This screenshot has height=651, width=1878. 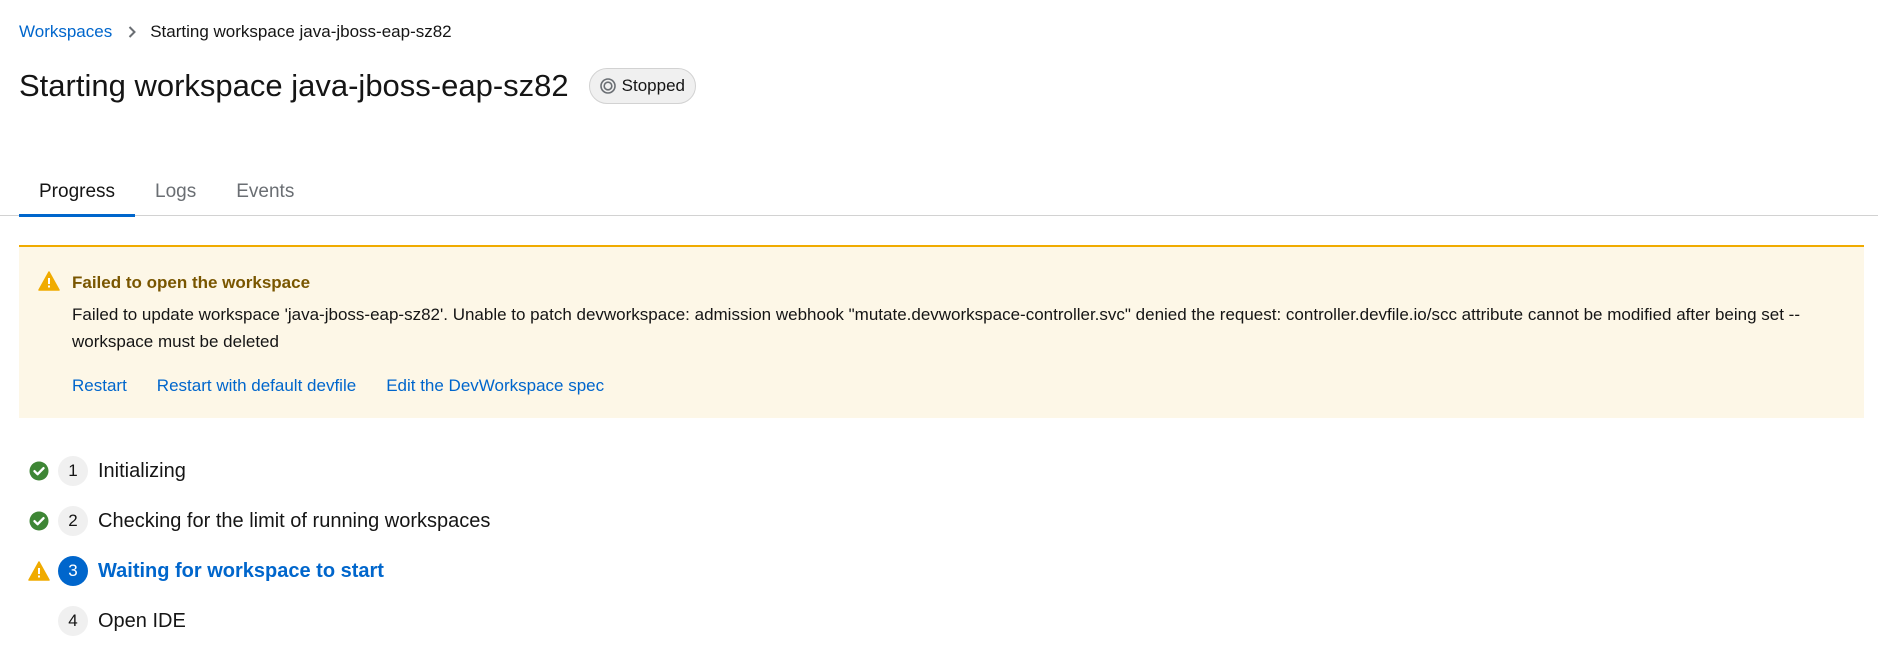 What do you see at coordinates (65, 32) in the screenshot?
I see `breadcrumb-workspaces-link: Workspaces` at bounding box center [65, 32].